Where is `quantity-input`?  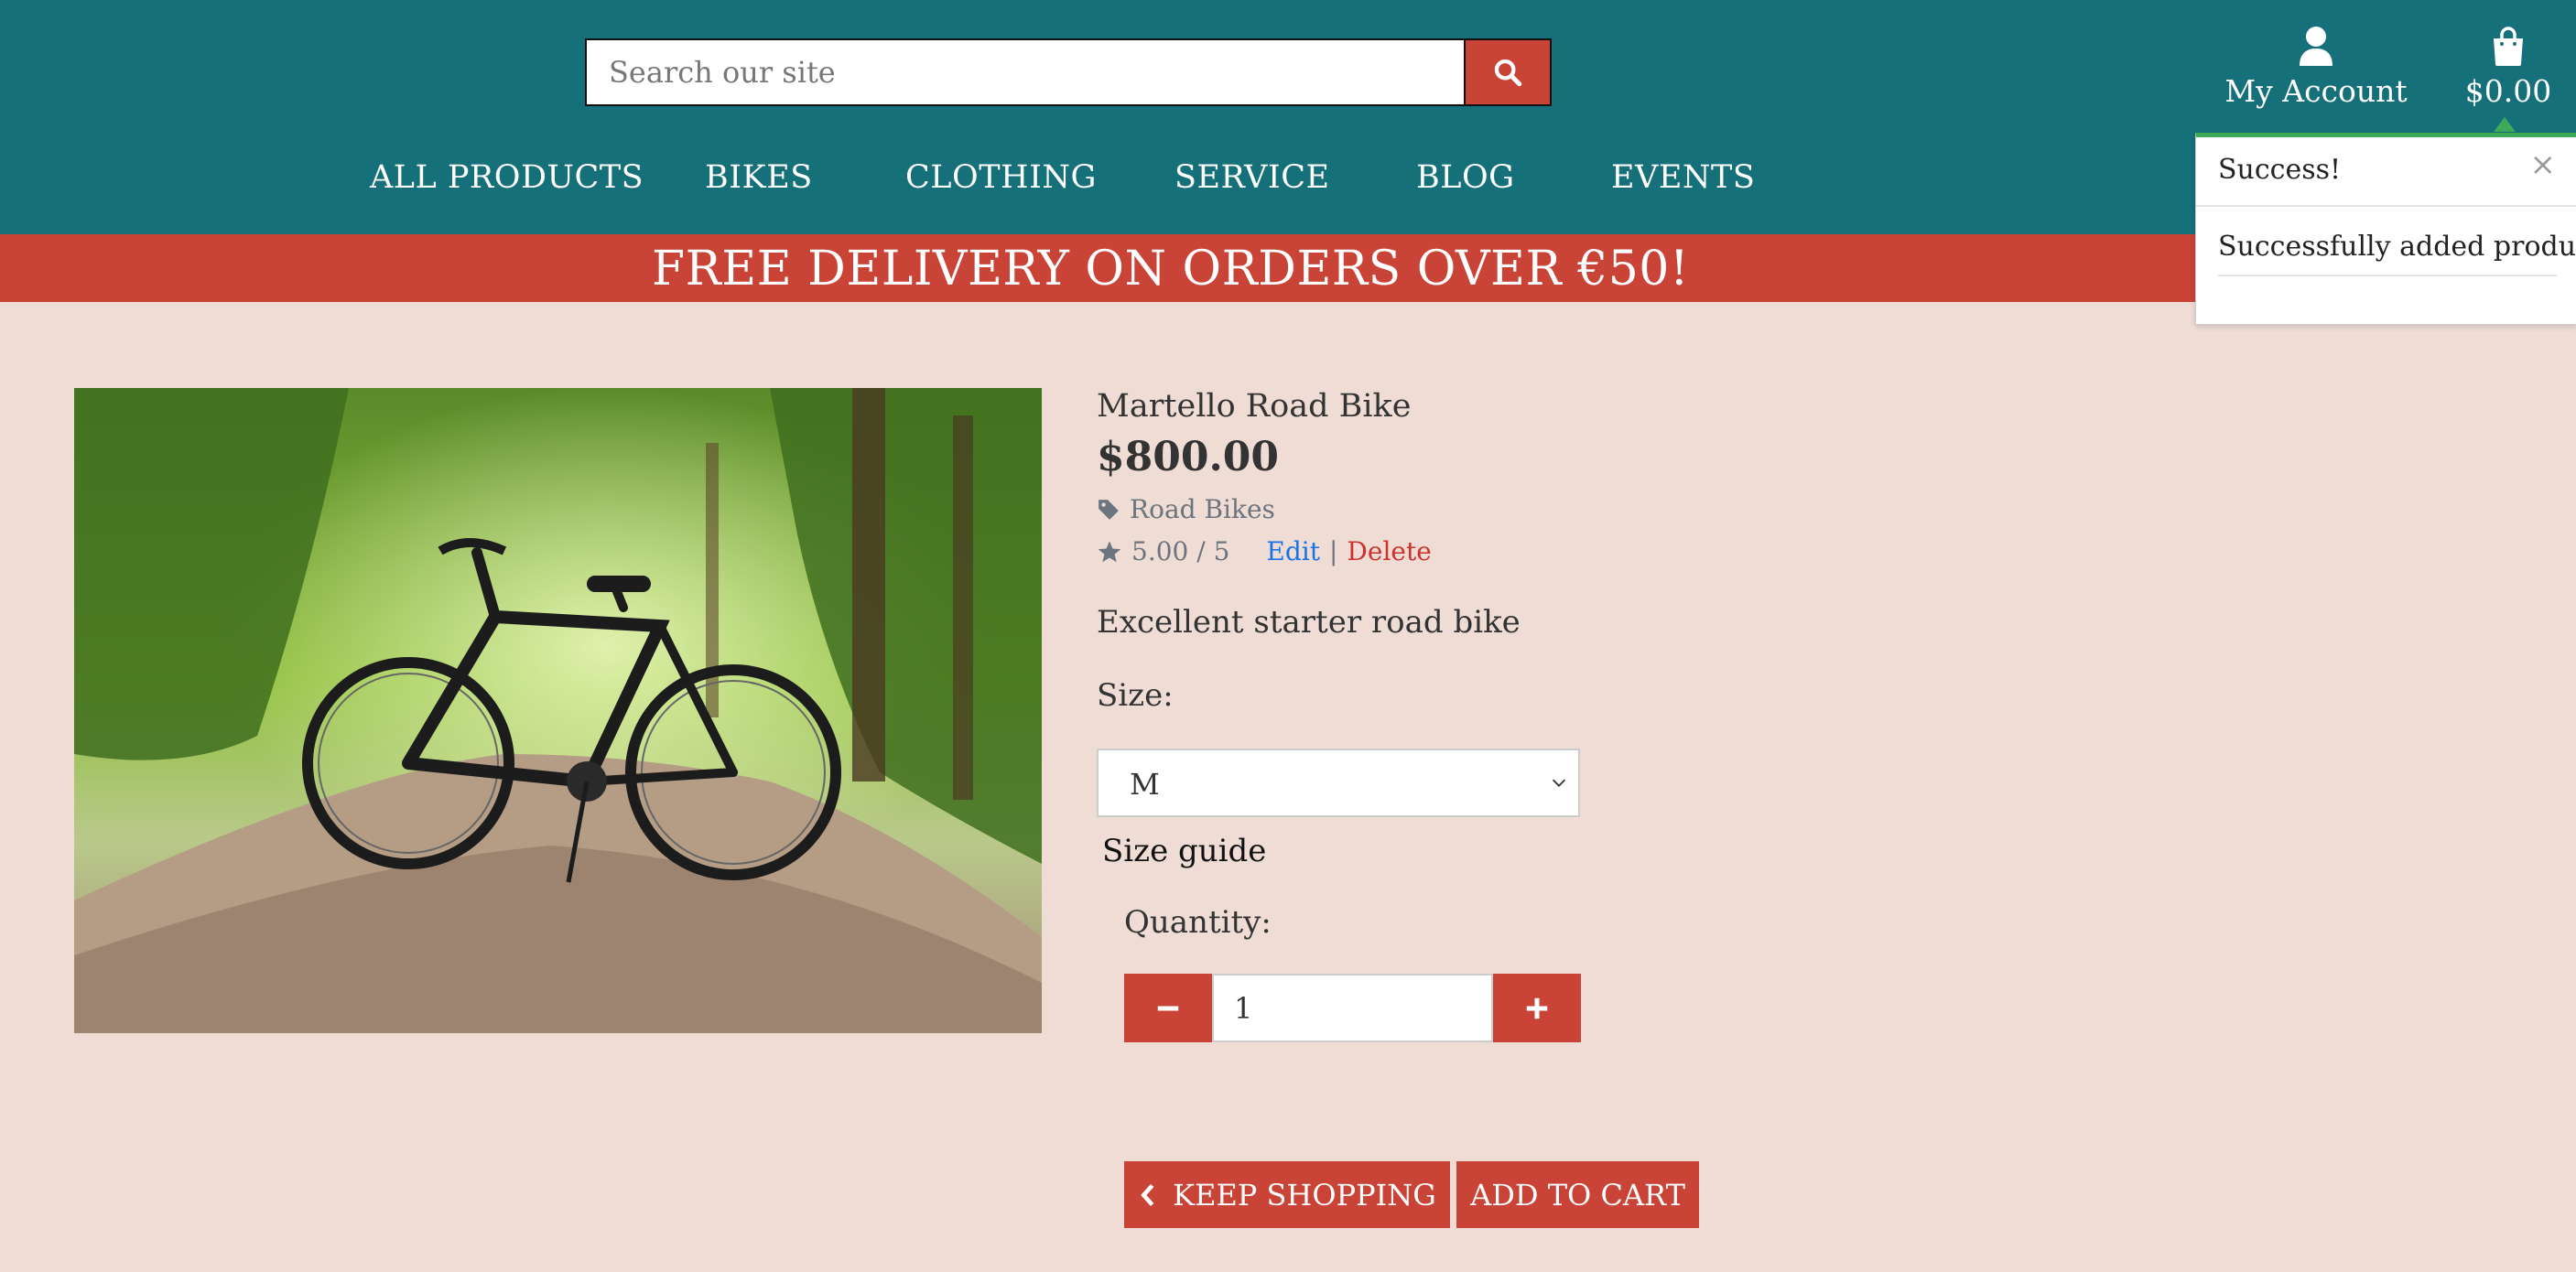 quantity-input is located at coordinates (1353, 1008).